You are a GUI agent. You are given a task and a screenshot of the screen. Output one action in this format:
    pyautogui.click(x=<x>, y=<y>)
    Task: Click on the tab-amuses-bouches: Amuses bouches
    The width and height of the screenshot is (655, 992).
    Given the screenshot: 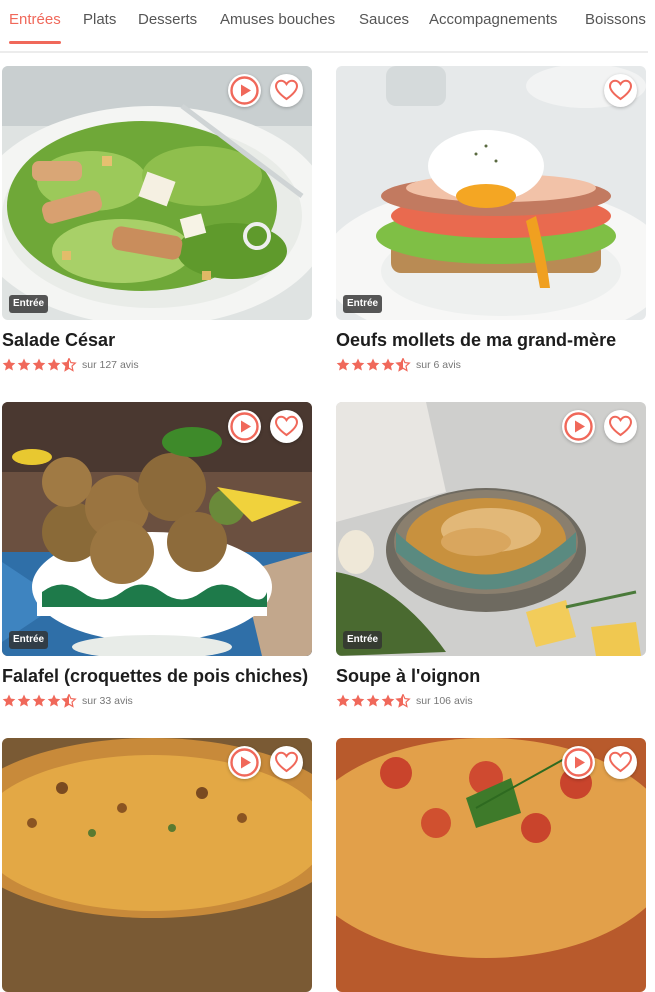 What is the action you would take?
    pyautogui.click(x=277, y=20)
    